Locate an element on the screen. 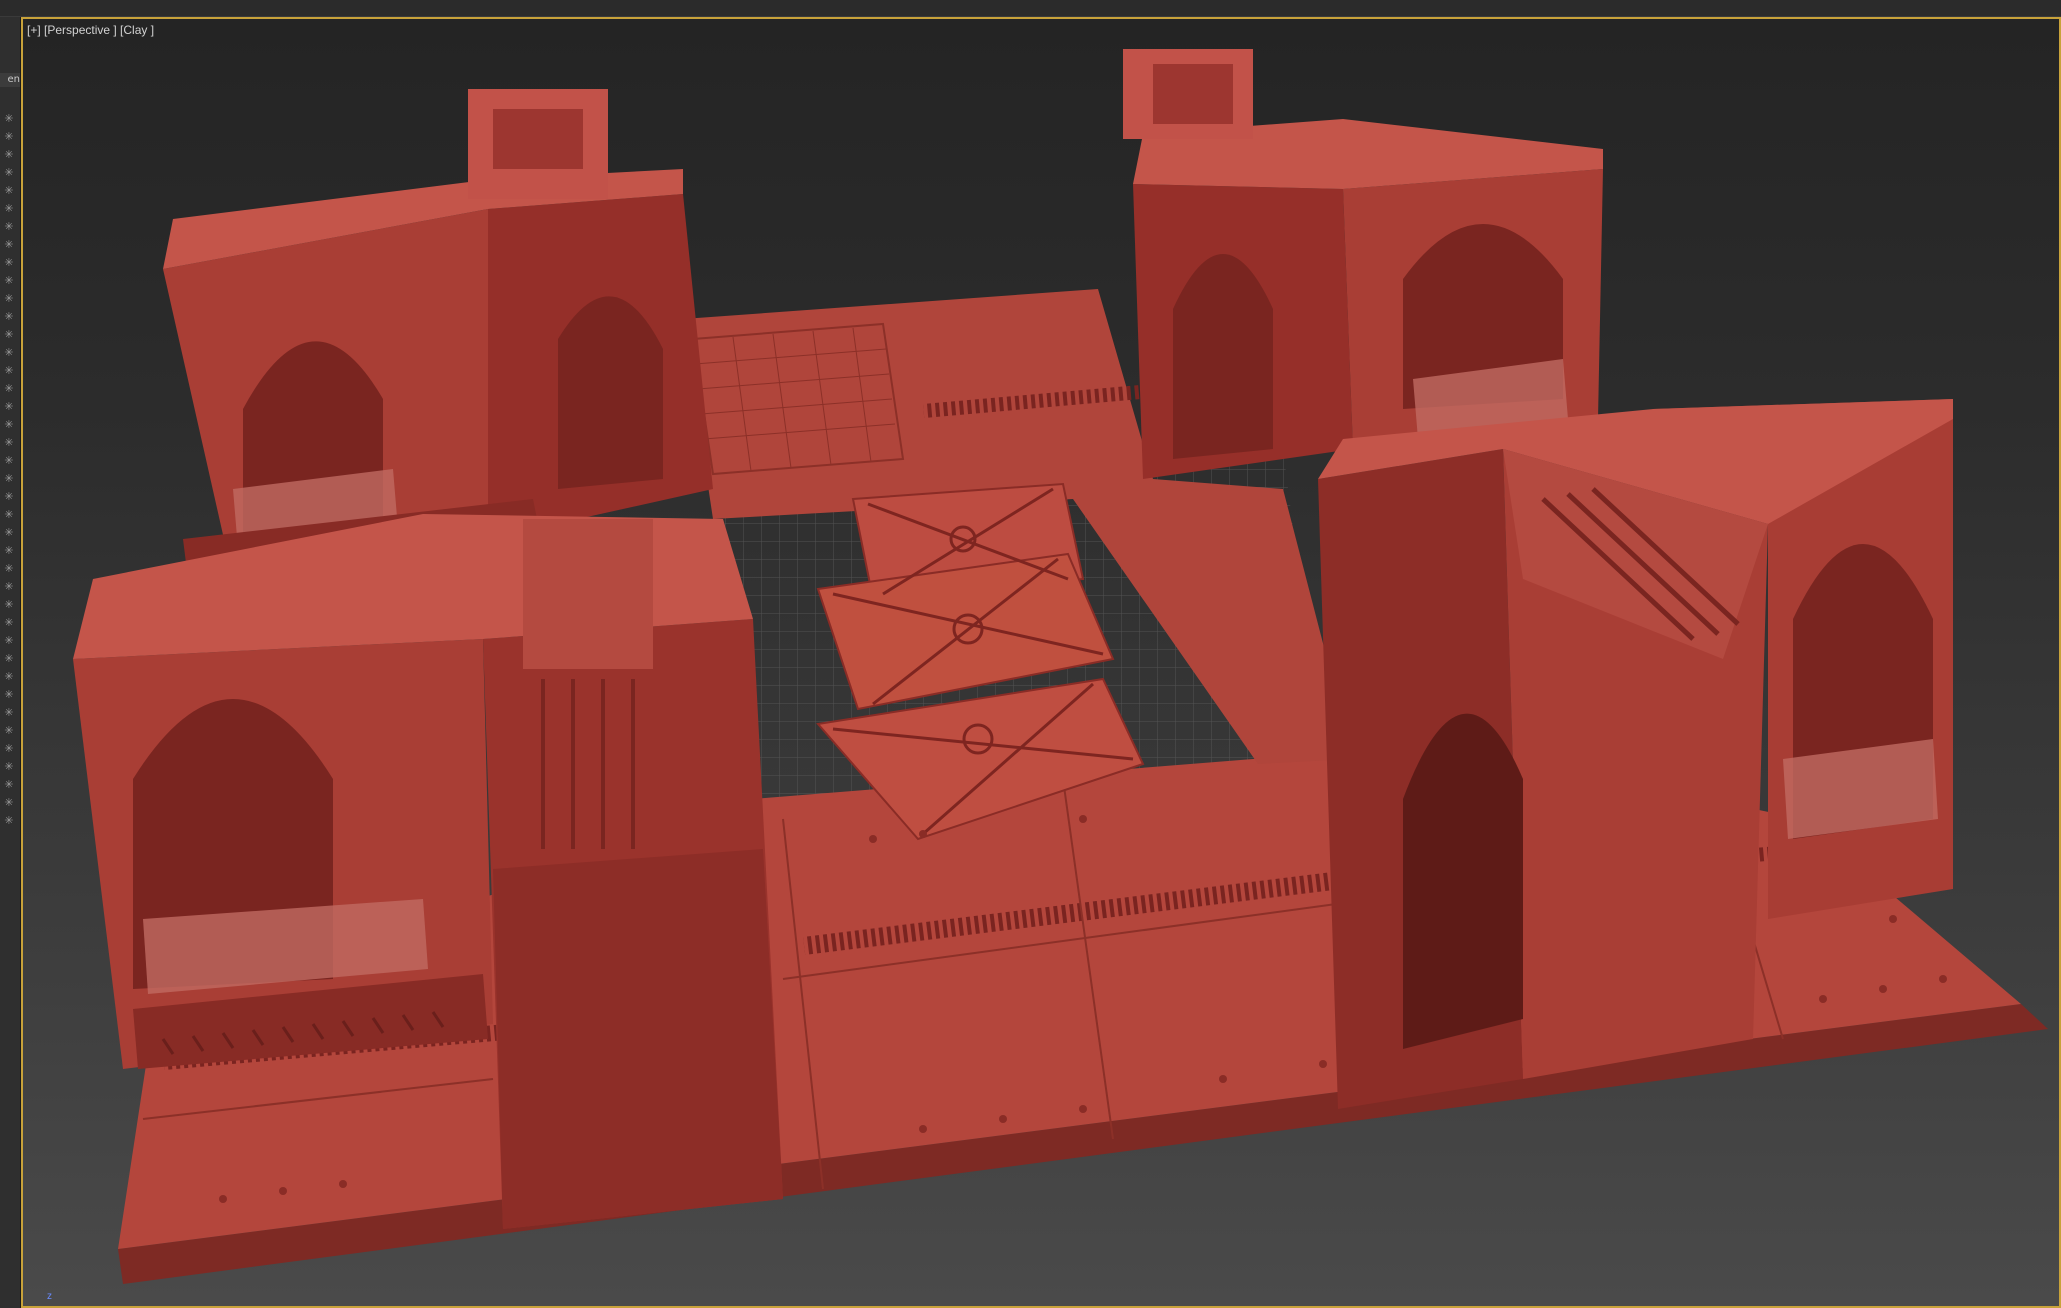 The width and height of the screenshot is (2061, 1308). axis-gizmo-label: z is located at coordinates (49, 1296).